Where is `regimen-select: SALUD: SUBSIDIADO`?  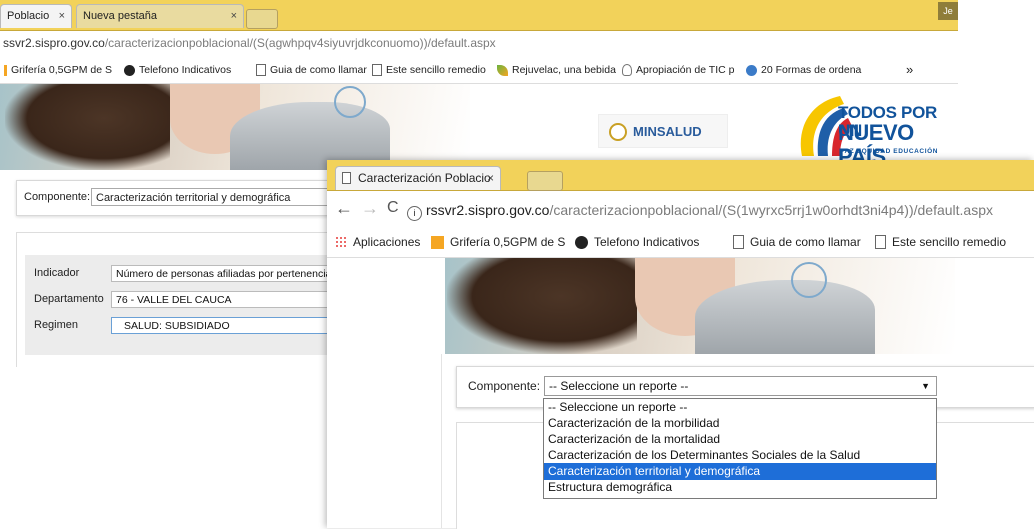 regimen-select: SALUD: SUBSIDIADO is located at coordinates (226, 325).